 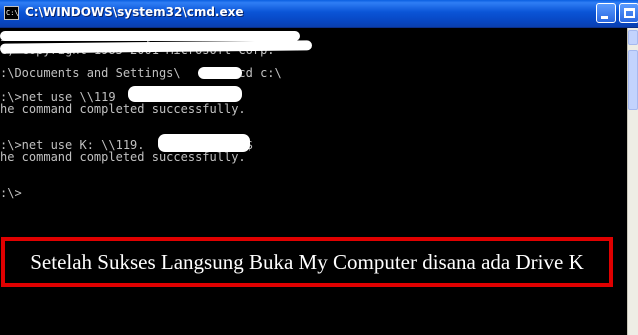 What do you see at coordinates (632, 181) in the screenshot?
I see `vertical-scrollbar` at bounding box center [632, 181].